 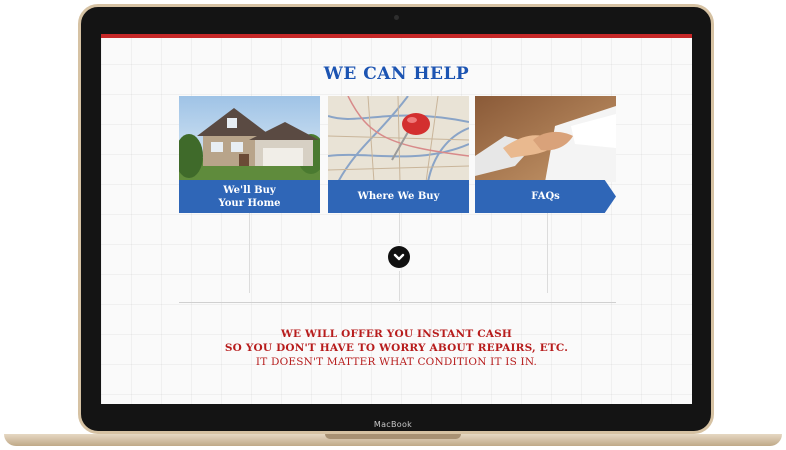 I want to click on card-label: FAQs, so click(x=545, y=196).